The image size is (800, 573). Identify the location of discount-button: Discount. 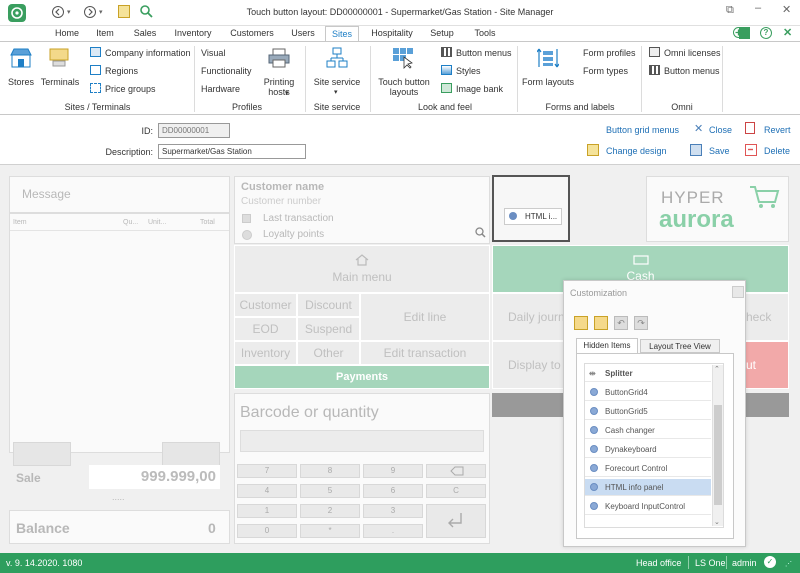
(328, 305).